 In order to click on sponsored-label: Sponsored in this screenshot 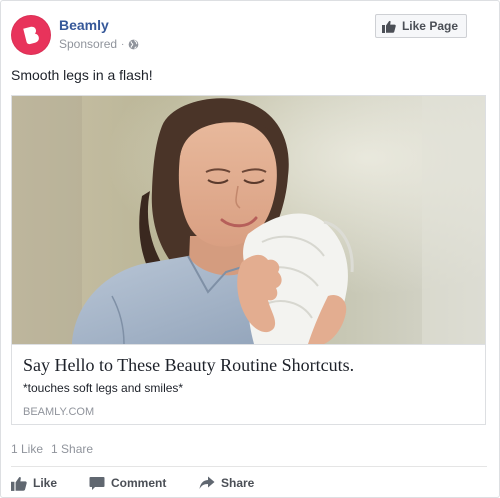, I will do `click(88, 44)`.